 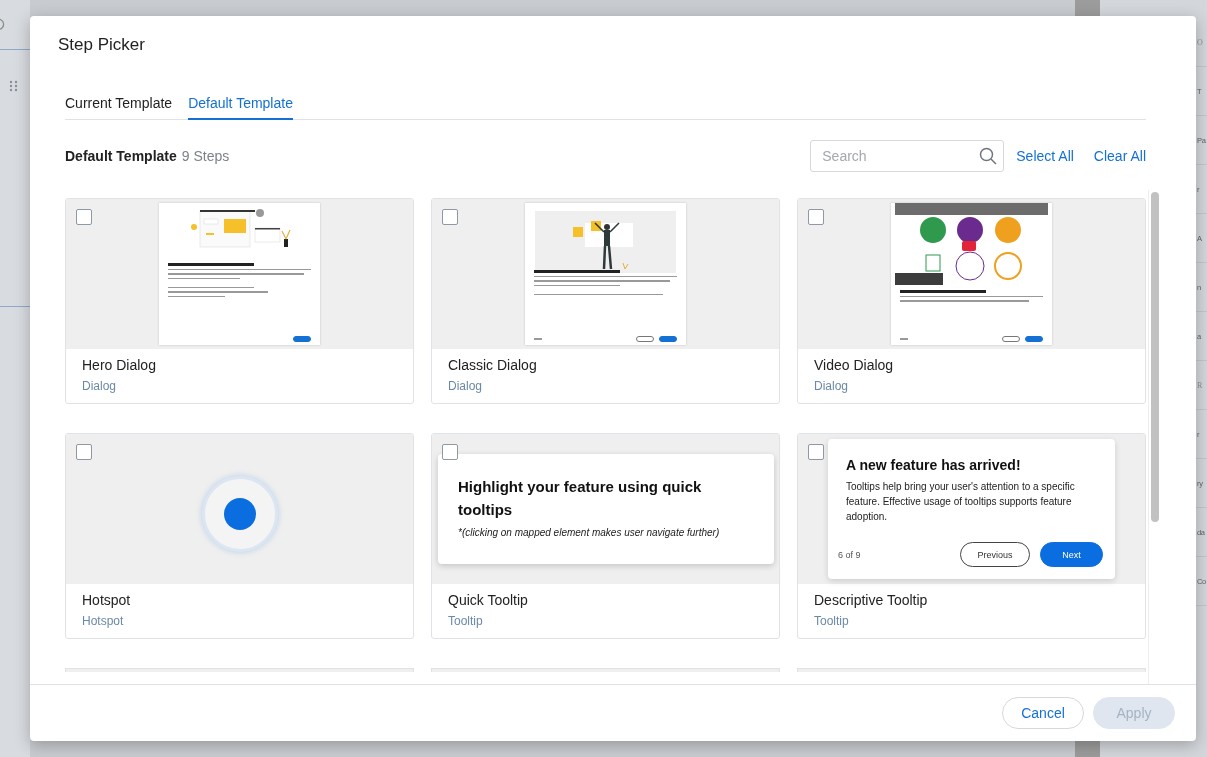 What do you see at coordinates (103, 621) in the screenshot?
I see `card-type: Hotspot` at bounding box center [103, 621].